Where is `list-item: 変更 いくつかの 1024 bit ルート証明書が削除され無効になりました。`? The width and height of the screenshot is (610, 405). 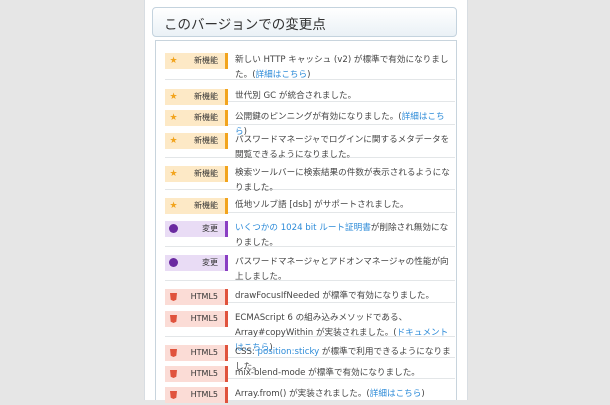
list-item: 変更 いくつかの 1024 bit ルート証明書が削除され無効になりました。 is located at coordinates (310, 230).